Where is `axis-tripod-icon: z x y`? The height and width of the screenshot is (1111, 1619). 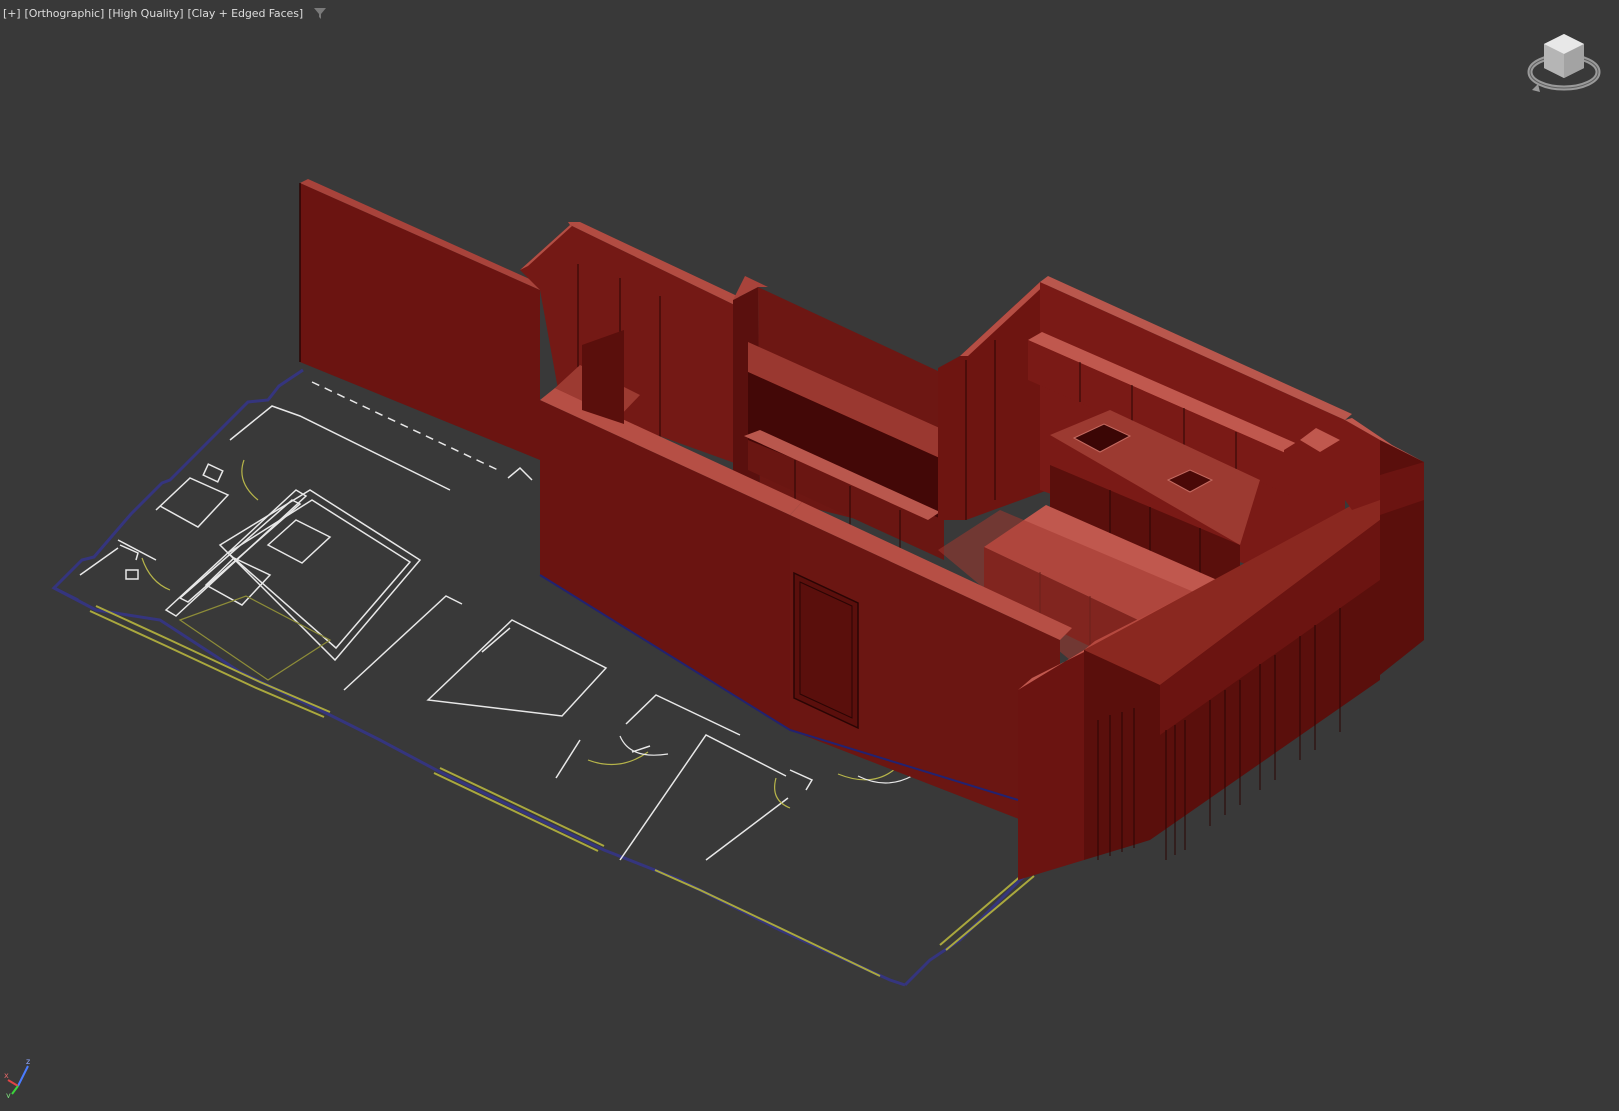 axis-tripod-icon: z x y is located at coordinates (17, 1077).